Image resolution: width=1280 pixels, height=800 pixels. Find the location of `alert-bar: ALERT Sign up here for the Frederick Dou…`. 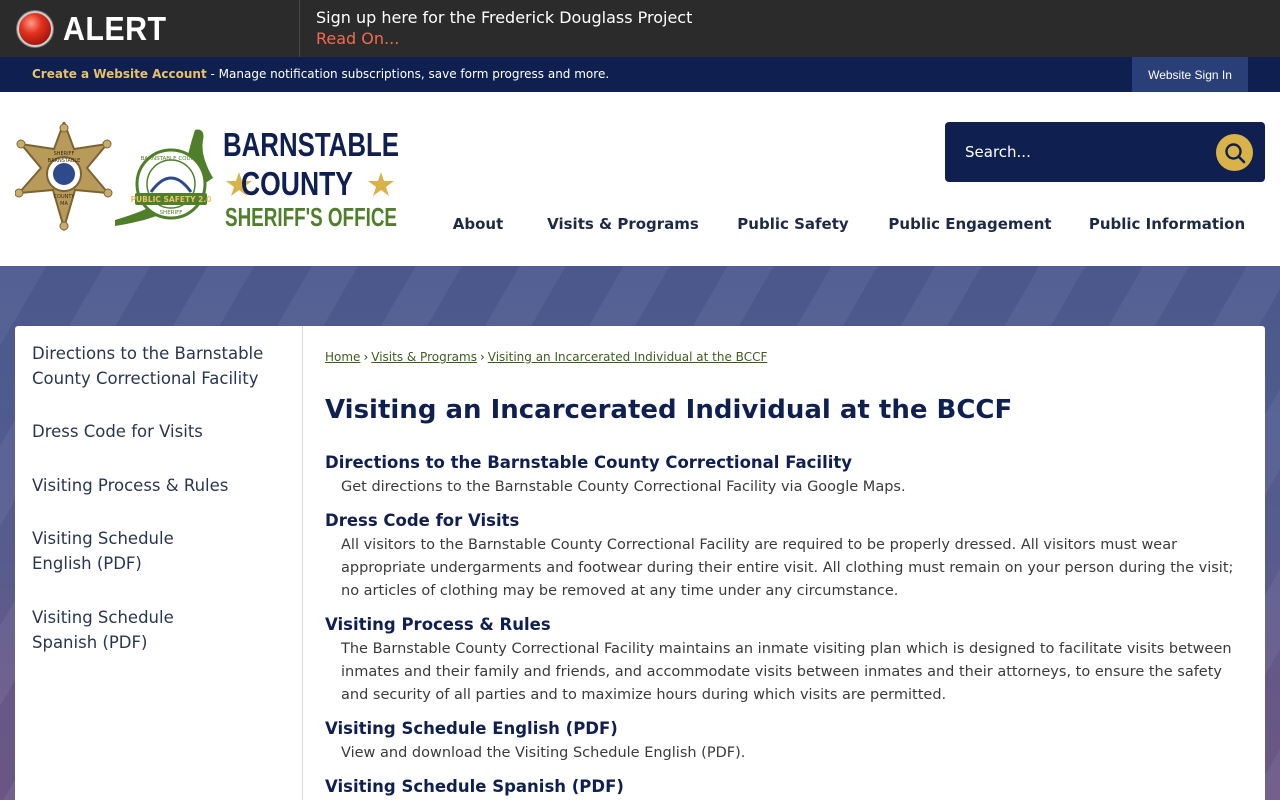

alert-bar: ALERT Sign up here for the Frederick Dou… is located at coordinates (640, 28).